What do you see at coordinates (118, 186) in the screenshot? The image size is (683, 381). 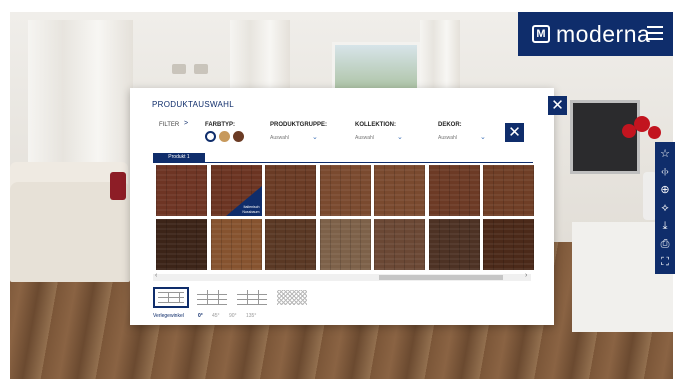 I see `pillow` at bounding box center [118, 186].